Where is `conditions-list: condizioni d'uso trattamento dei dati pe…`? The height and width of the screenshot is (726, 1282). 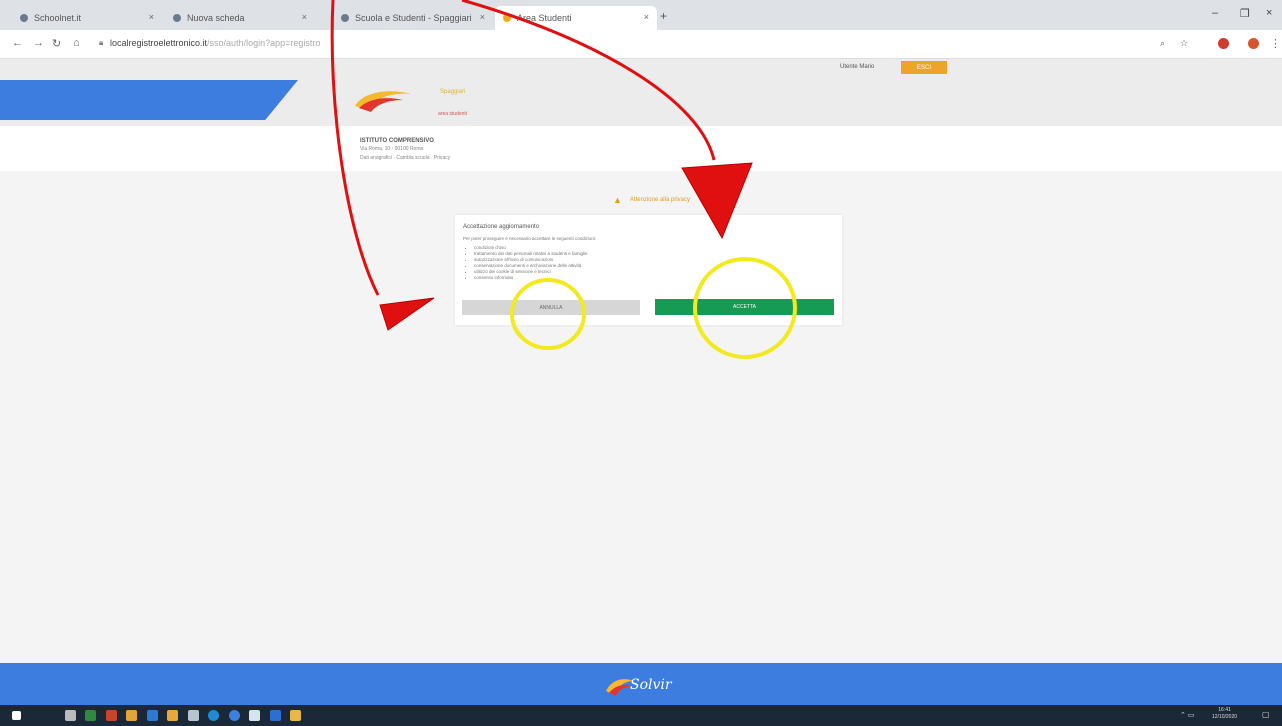
conditions-list: condizioni d'uso trattamento dei dati pe… is located at coordinates (527, 263).